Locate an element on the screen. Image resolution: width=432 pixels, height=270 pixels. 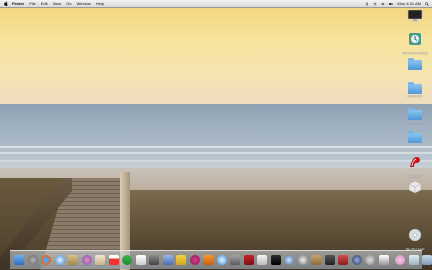
facetime-icon is located at coordinates (127, 260).